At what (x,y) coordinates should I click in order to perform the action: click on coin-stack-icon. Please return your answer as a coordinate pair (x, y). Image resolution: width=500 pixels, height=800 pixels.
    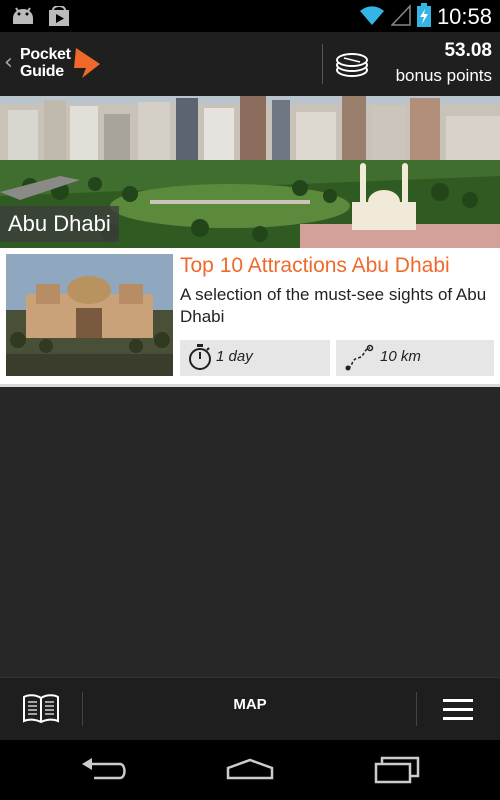
    Looking at the image, I should click on (352, 66).